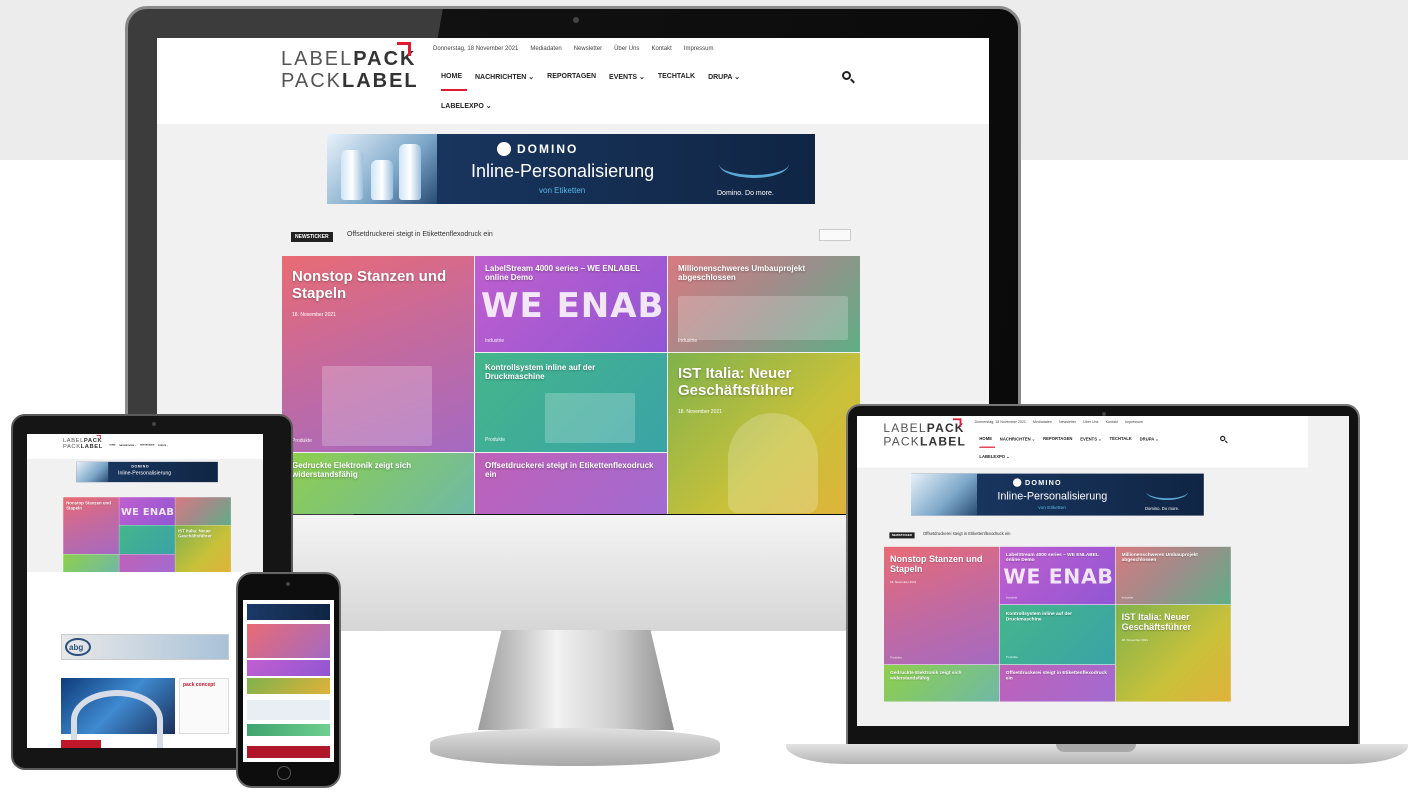 The height and width of the screenshot is (792, 1408). What do you see at coordinates (1052, 507) in the screenshot?
I see `banner-subtitle: von Etiketten` at bounding box center [1052, 507].